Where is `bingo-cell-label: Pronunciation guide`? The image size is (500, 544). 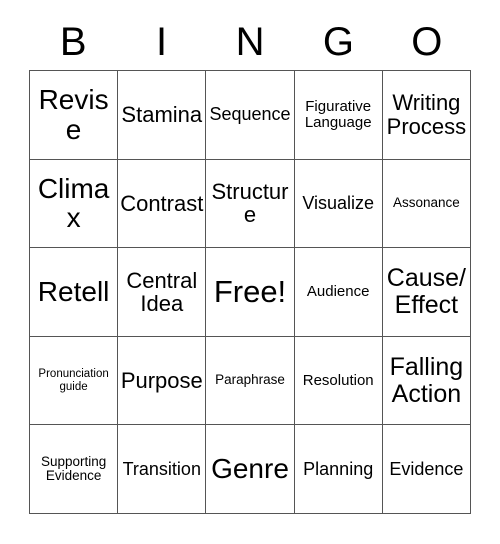
bingo-cell-label: Pronunciation guide is located at coordinates (73, 380).